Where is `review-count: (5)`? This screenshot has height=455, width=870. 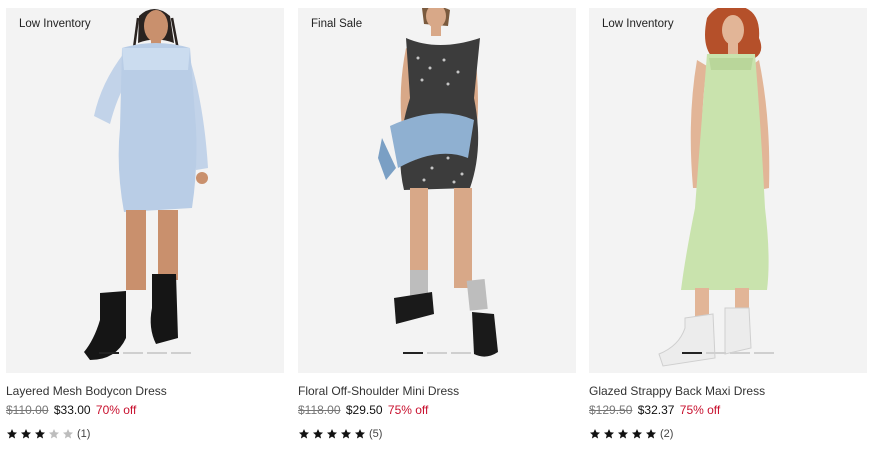
review-count: (5) is located at coordinates (376, 434).